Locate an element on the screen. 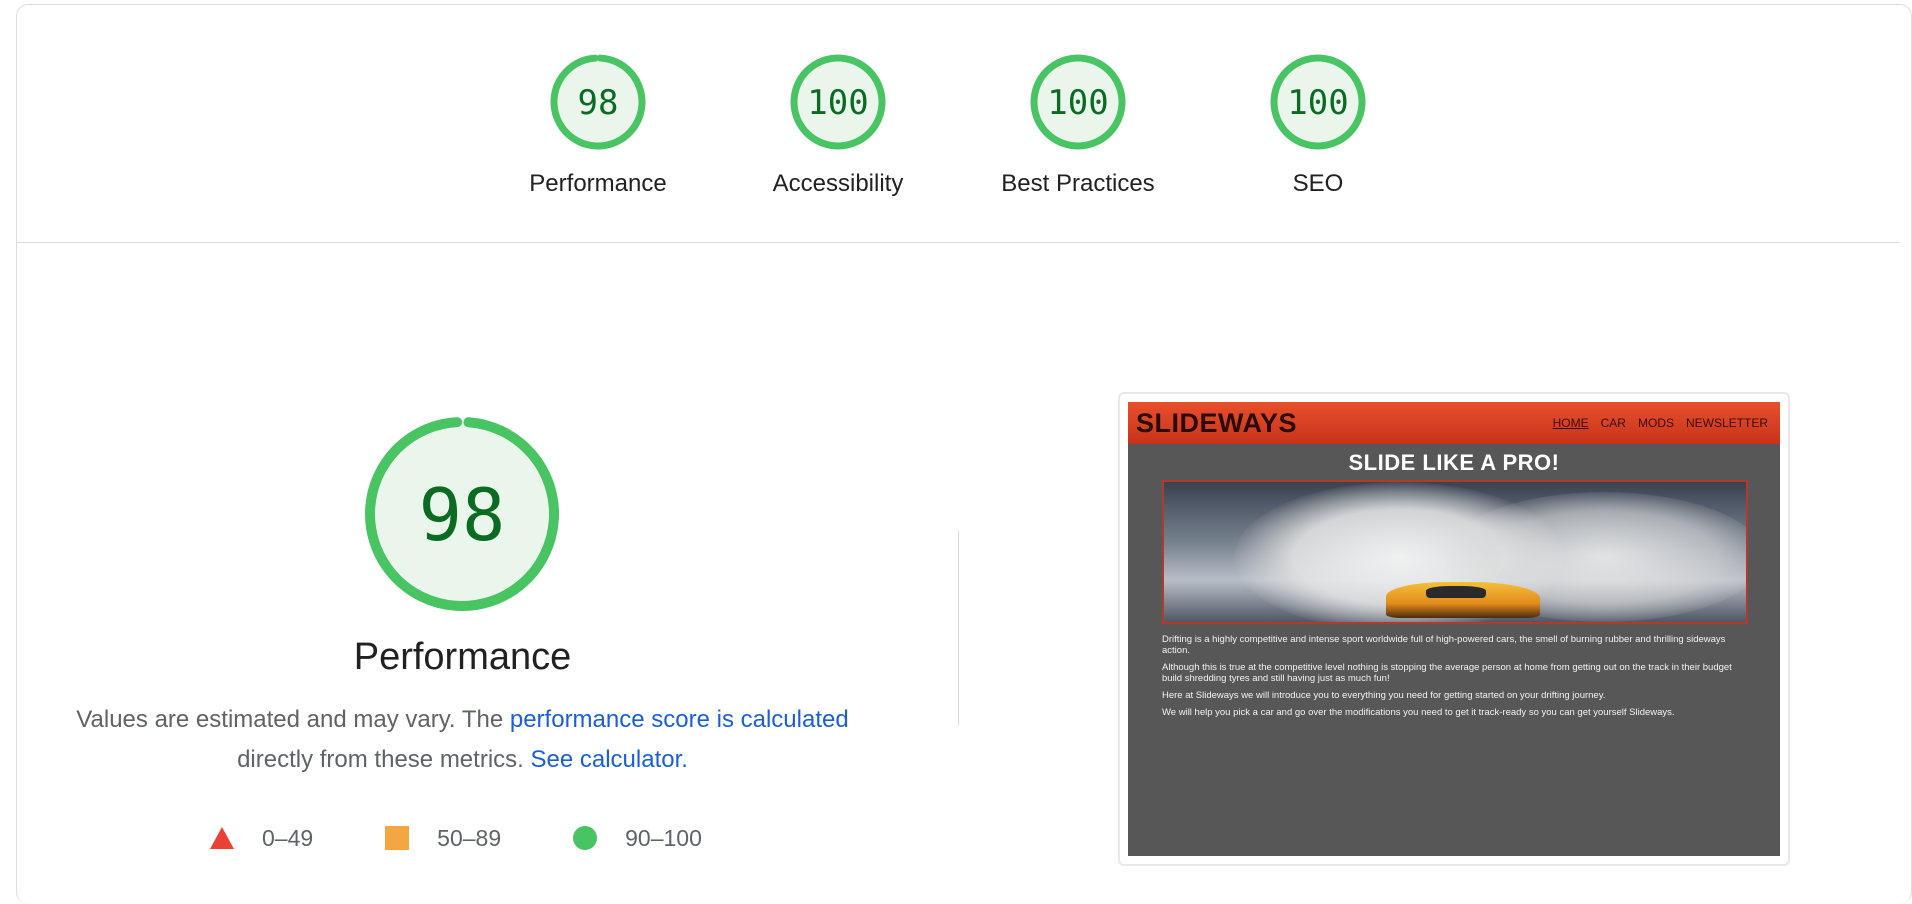 The height and width of the screenshot is (904, 1912). gauge-best-practices: 100 Best Practices is located at coordinates (1078, 125).